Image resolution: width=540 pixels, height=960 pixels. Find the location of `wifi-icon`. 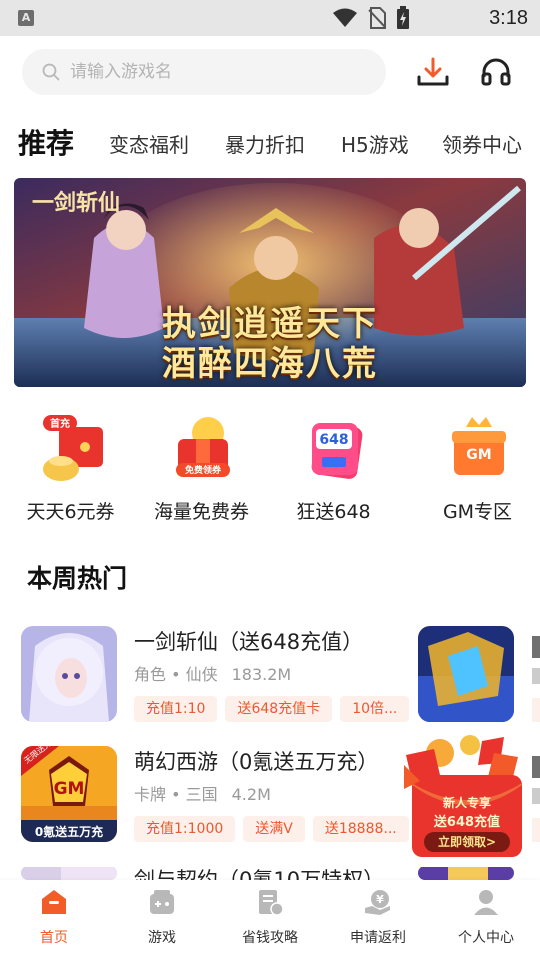

wifi-icon is located at coordinates (345, 17).